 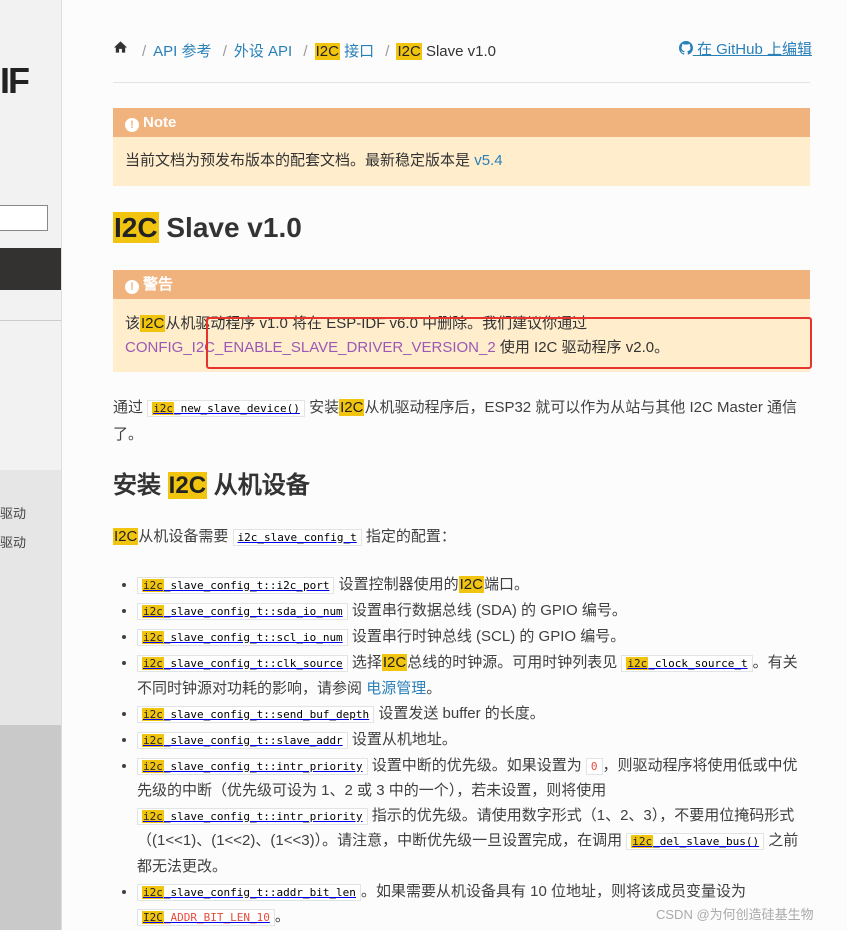 What do you see at coordinates (398, 584) in the screenshot?
I see `field-desc: 设置控制器使用的` at bounding box center [398, 584].